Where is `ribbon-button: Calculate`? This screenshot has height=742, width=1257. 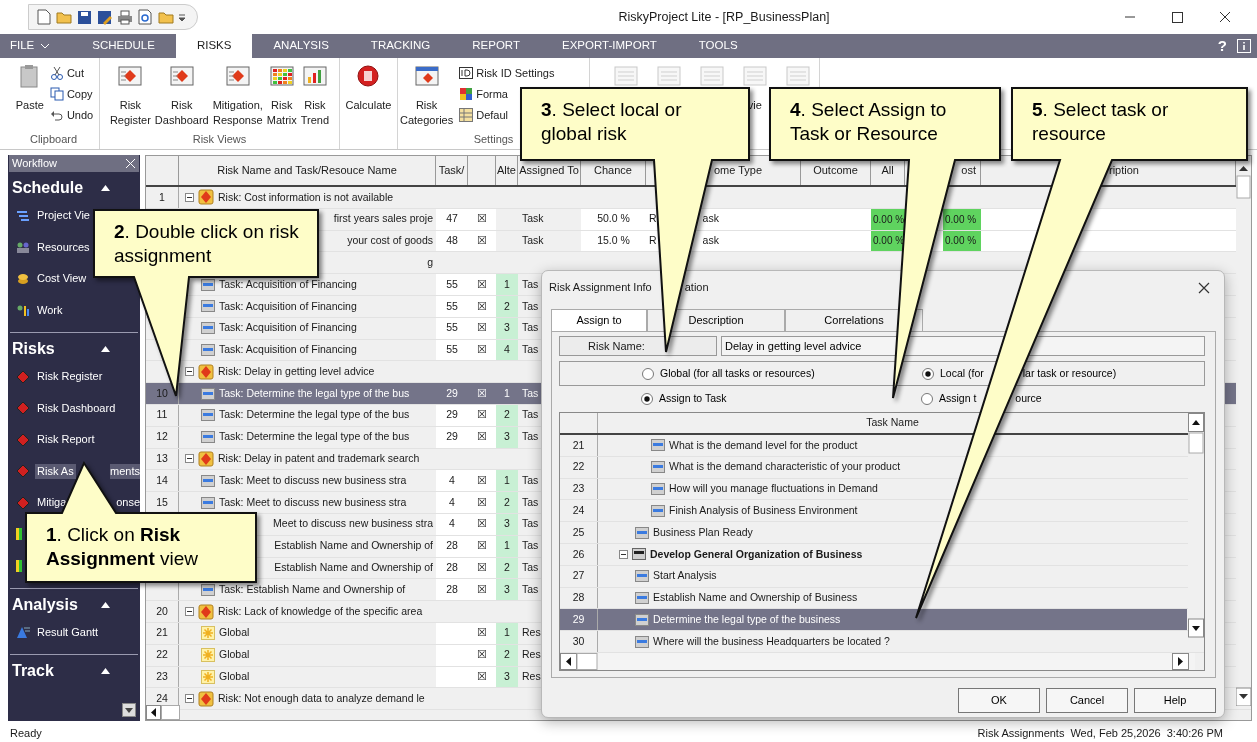 ribbon-button: Calculate is located at coordinates (368, 88).